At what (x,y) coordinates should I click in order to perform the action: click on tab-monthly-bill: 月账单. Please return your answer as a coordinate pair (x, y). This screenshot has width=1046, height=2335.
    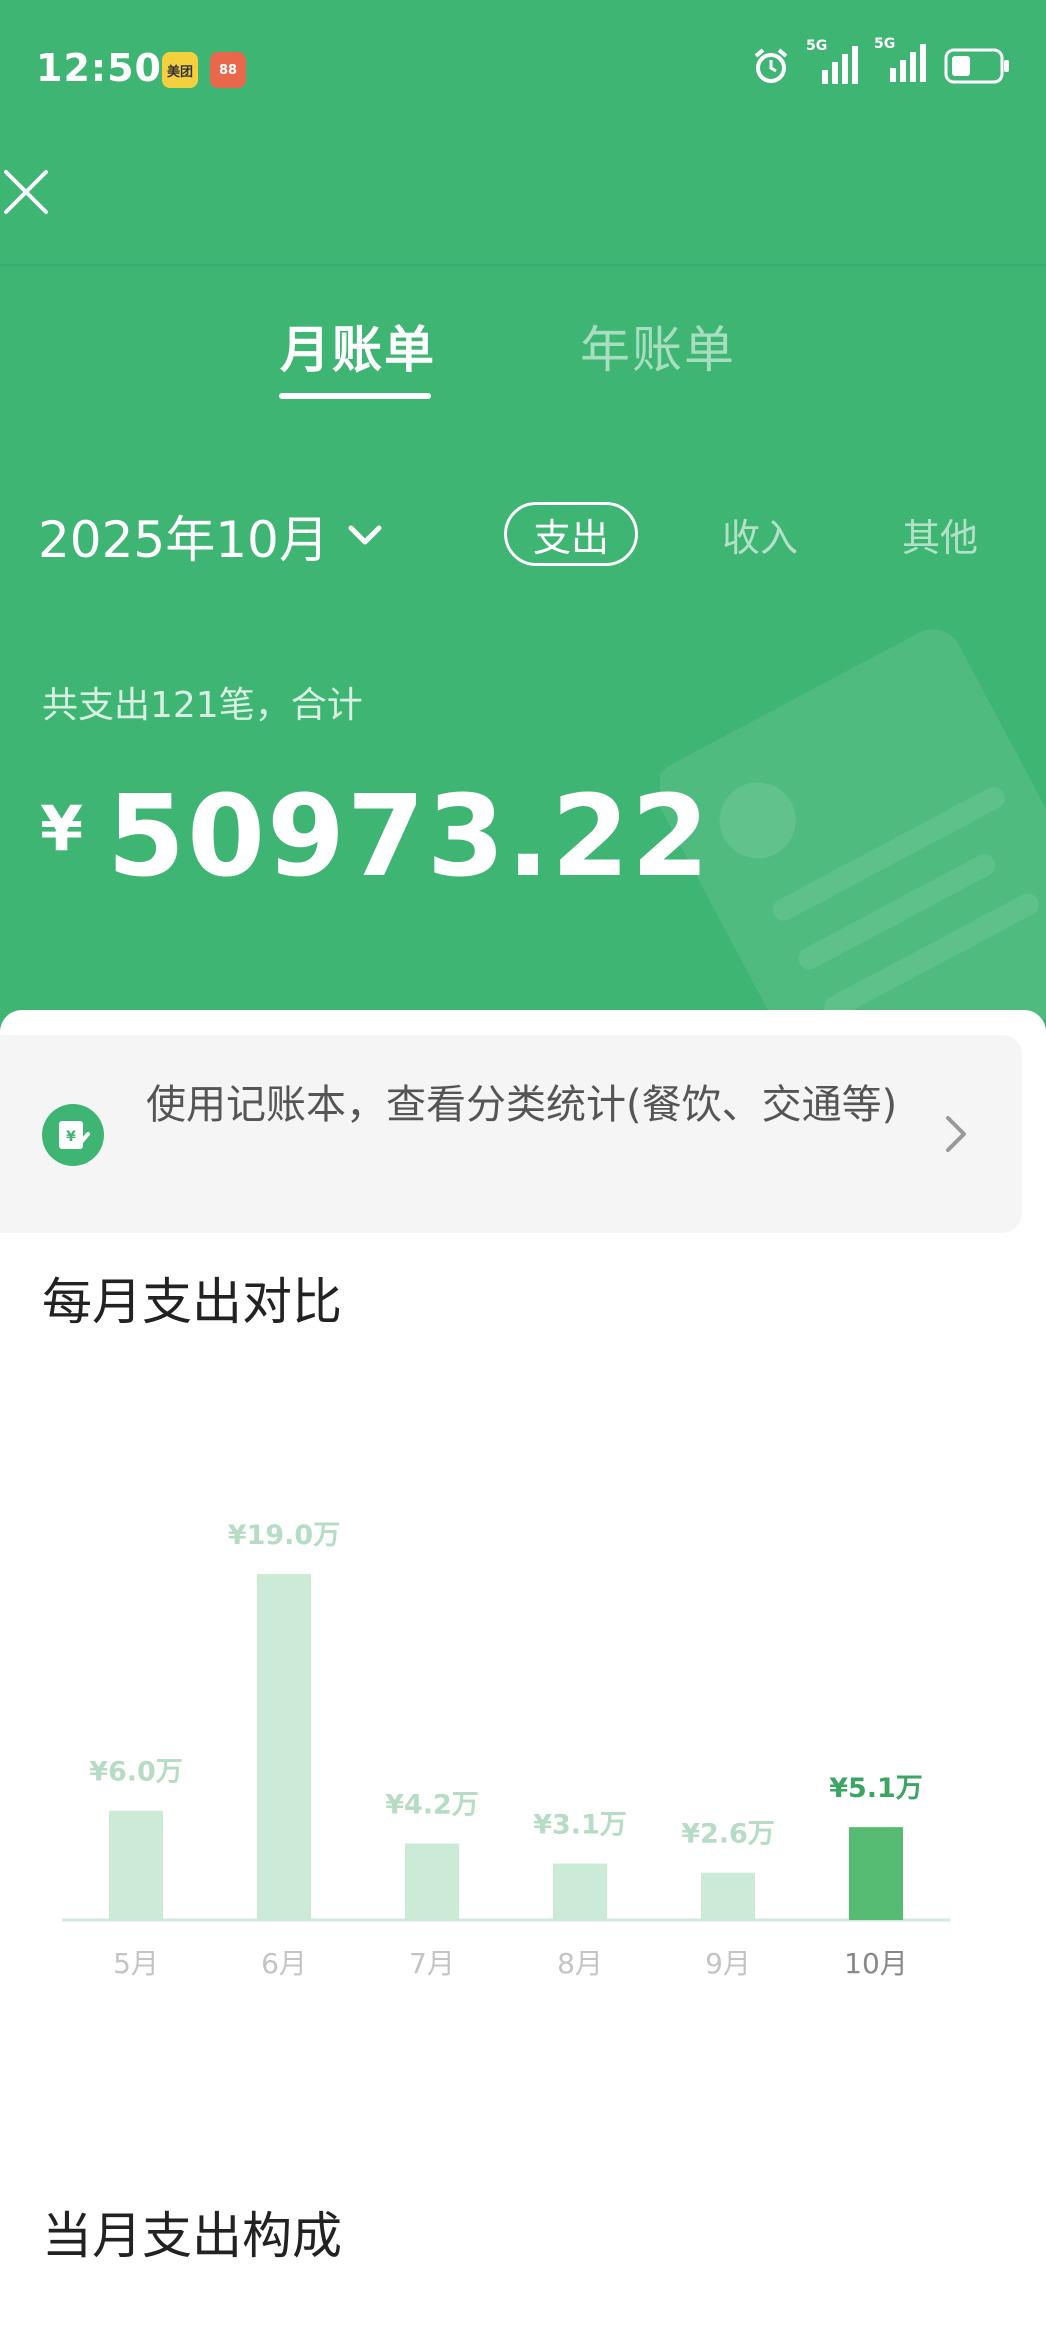
    Looking at the image, I should click on (358, 346).